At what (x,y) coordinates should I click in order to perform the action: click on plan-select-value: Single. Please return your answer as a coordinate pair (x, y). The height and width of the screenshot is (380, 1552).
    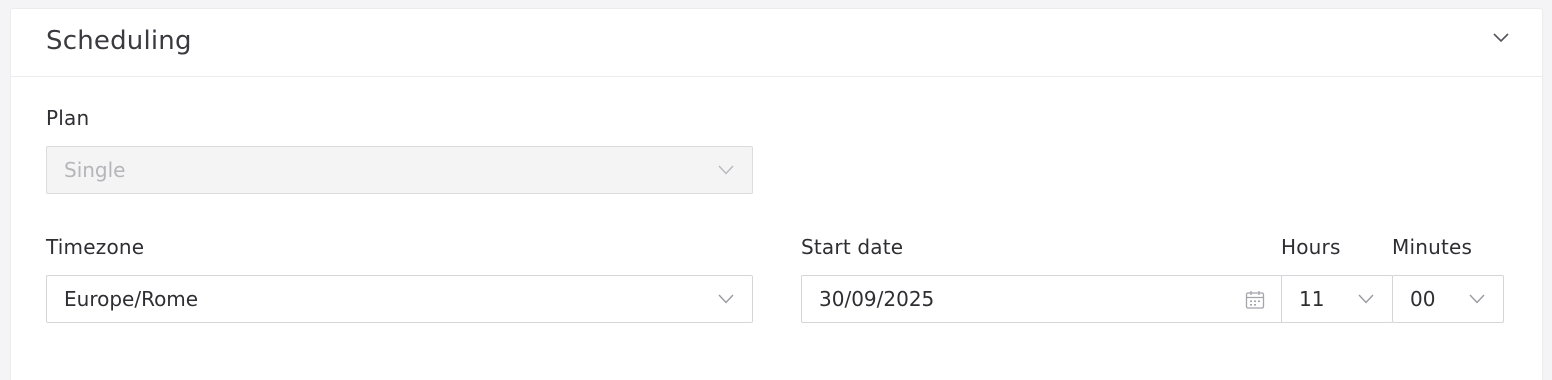
    Looking at the image, I should click on (95, 170).